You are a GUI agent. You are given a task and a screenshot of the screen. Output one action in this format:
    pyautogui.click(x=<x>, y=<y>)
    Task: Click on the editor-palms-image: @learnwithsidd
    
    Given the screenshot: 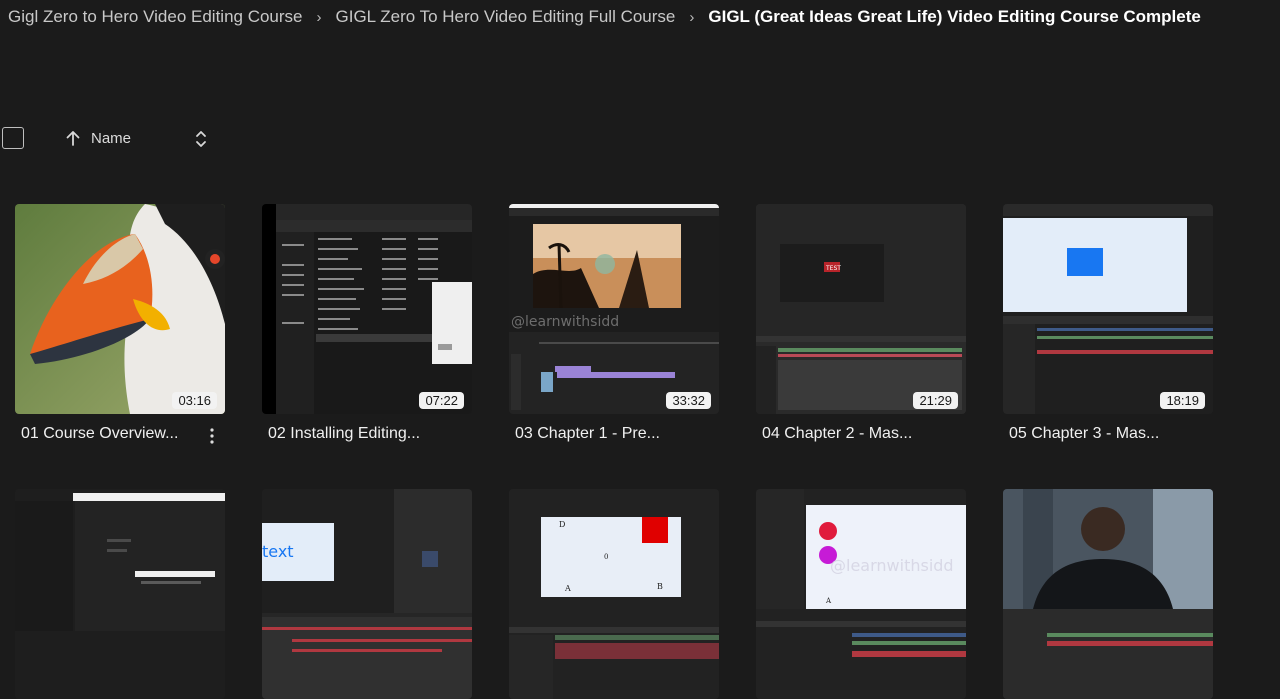 What is the action you would take?
    pyautogui.click(x=614, y=309)
    